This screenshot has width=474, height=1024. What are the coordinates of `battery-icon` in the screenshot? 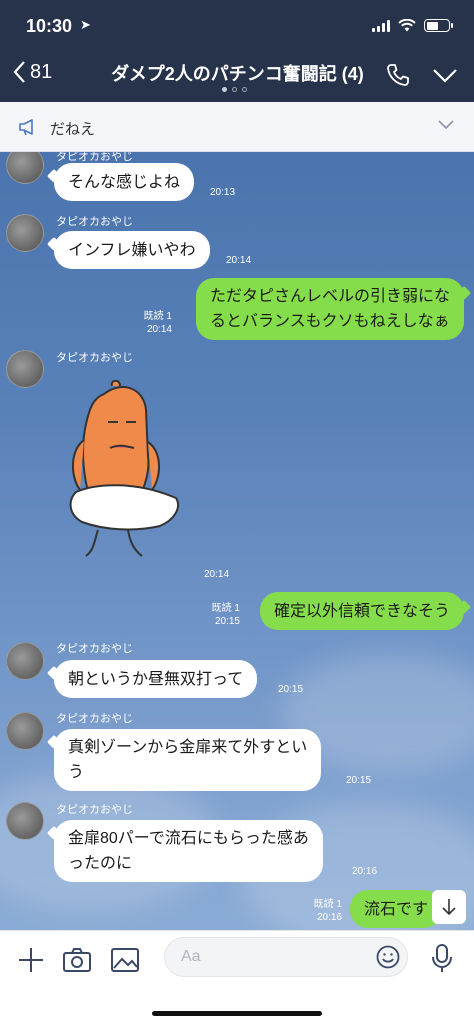 It's located at (438, 25).